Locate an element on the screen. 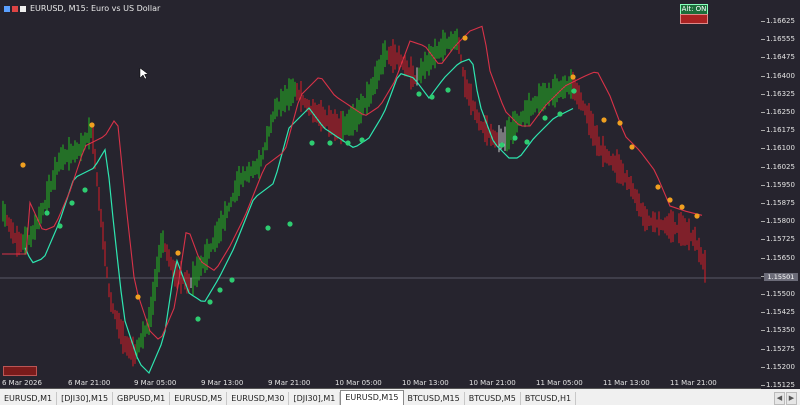 The width and height of the screenshot is (800, 405). chart-tab: EURUSD,M30 is located at coordinates (258, 398).